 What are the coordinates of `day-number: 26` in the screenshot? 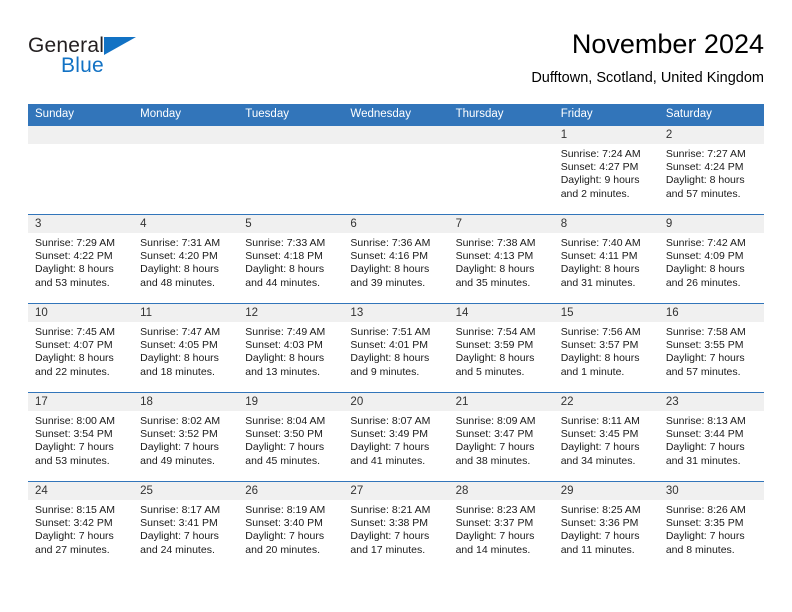 It's located at (291, 491).